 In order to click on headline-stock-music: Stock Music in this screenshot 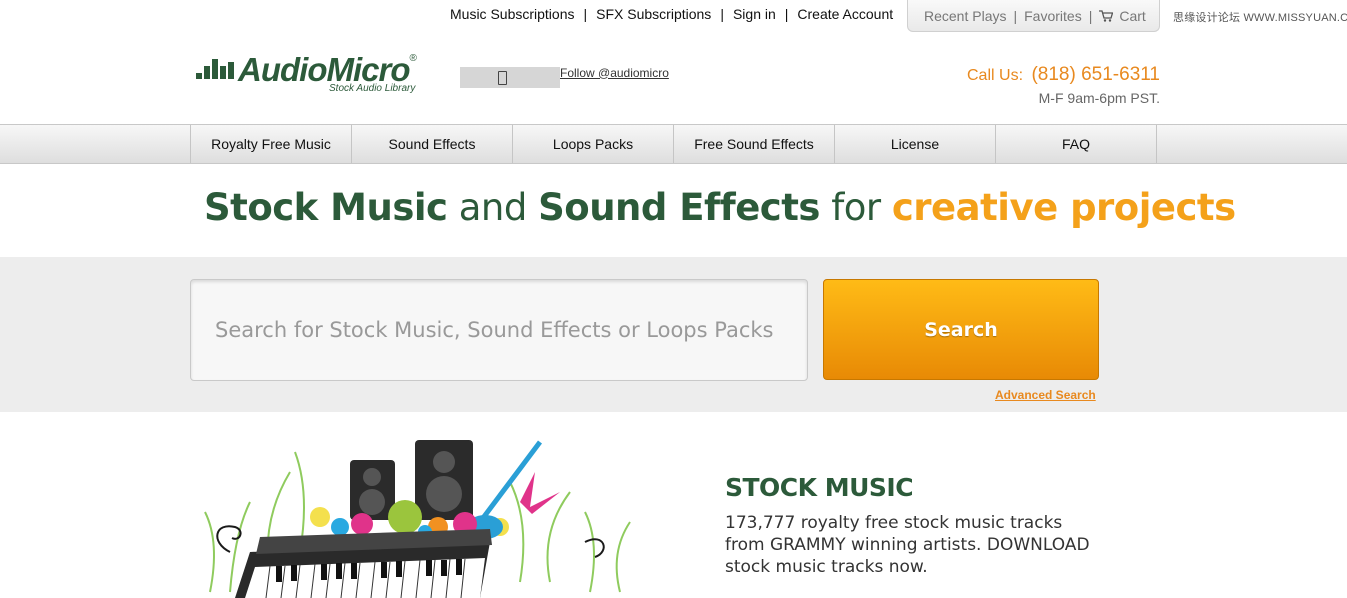, I will do `click(326, 207)`.